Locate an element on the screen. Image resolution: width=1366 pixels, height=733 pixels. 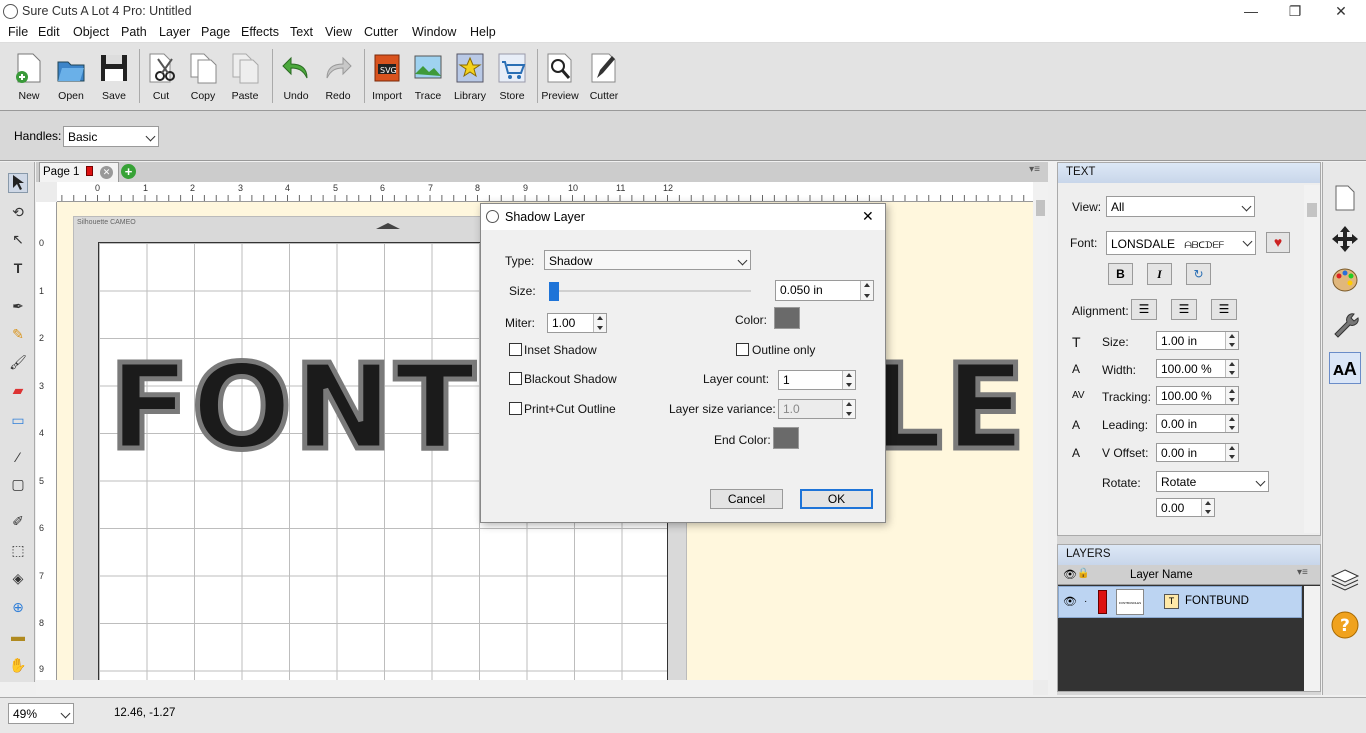
zoom-tool: ⊕ is located at coordinates (18, 607).